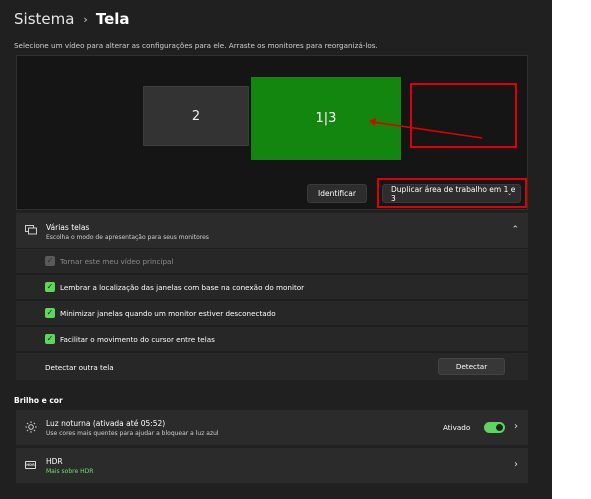 This screenshot has height=499, width=591. Describe the element at coordinates (31, 427) in the screenshot. I see `sun-icon` at that location.